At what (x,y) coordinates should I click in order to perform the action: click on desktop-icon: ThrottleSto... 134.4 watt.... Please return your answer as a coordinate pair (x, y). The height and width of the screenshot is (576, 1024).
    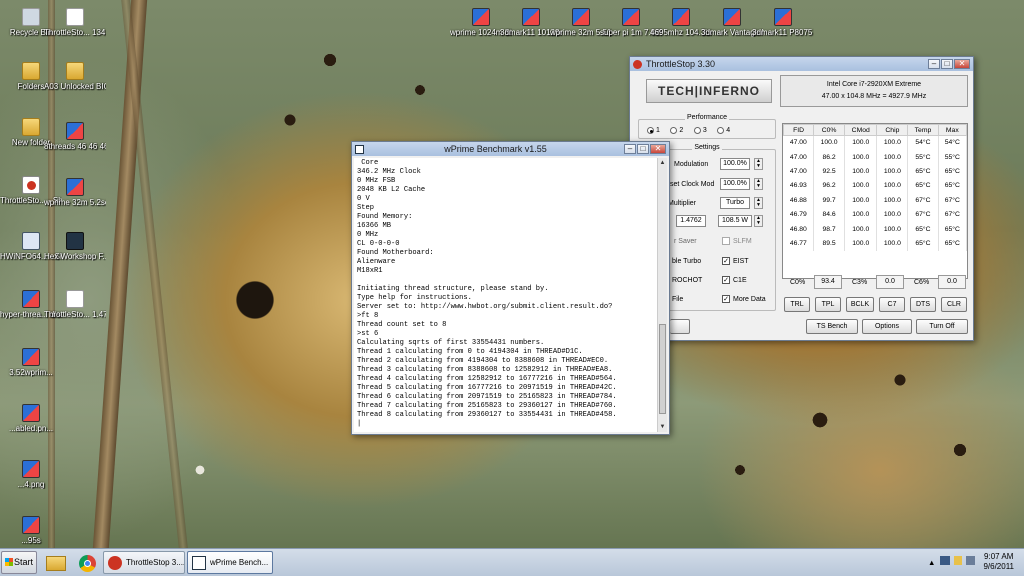
    Looking at the image, I should click on (75, 22).